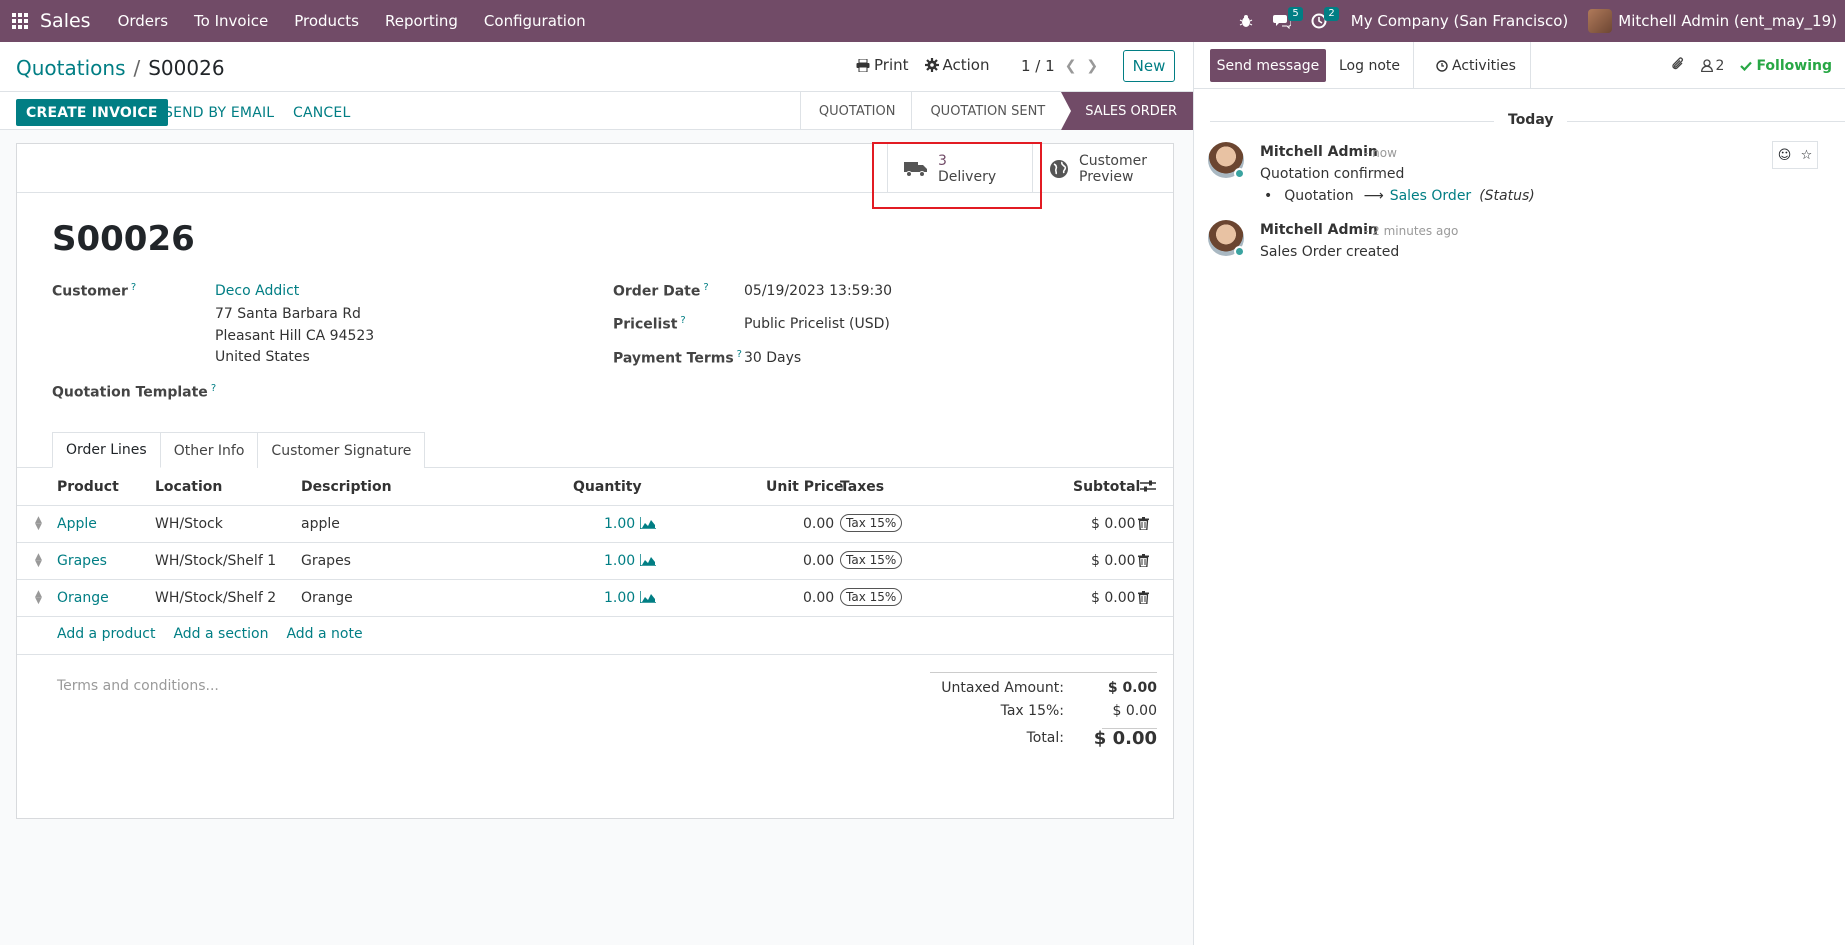 The width and height of the screenshot is (1845, 945). I want to click on emoji-icon: ☺, so click(1785, 155).